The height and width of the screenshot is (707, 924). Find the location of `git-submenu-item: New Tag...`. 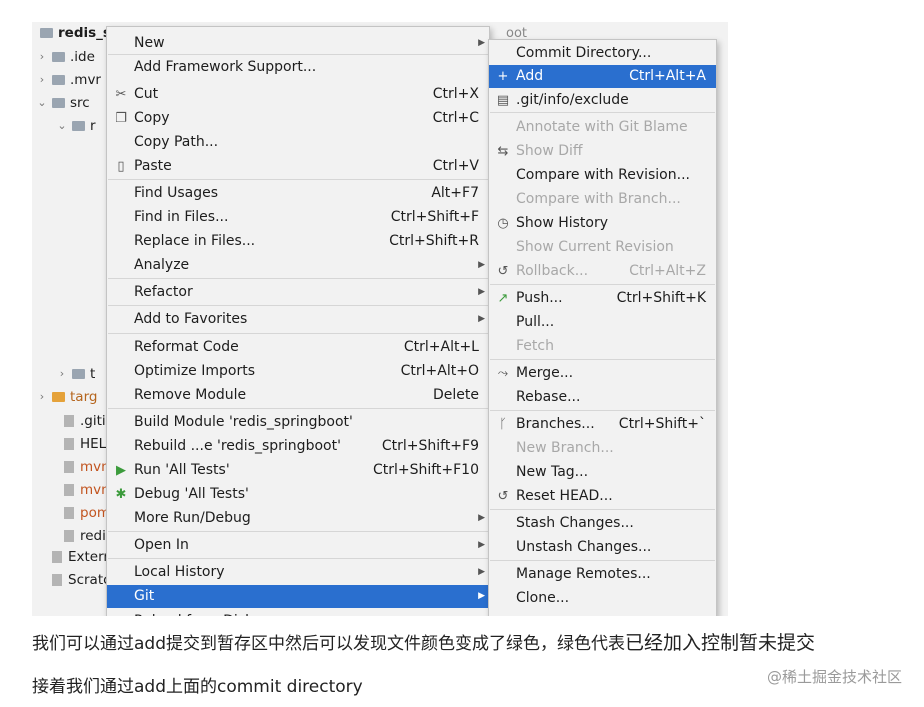

git-submenu-item: New Tag... is located at coordinates (602, 472).